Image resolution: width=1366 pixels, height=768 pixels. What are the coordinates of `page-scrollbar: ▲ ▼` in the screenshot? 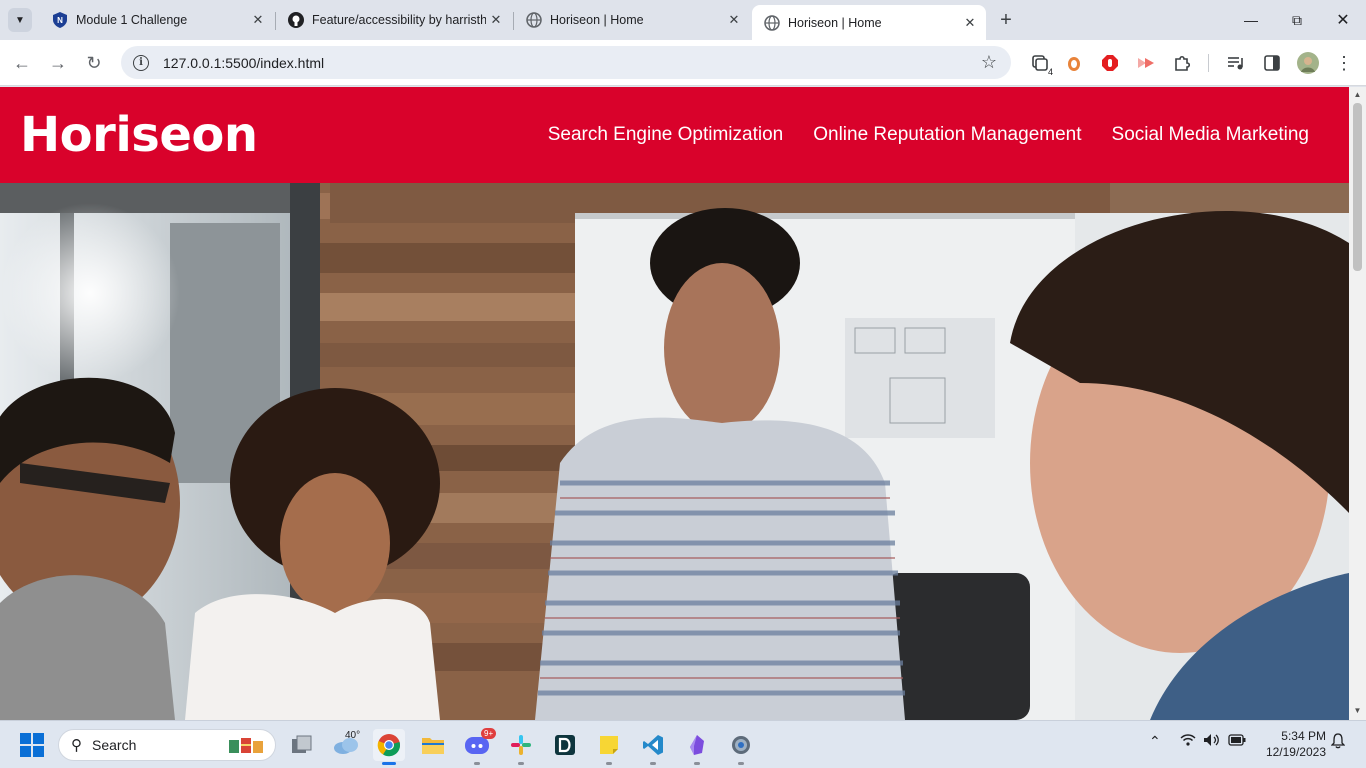 It's located at (1357, 403).